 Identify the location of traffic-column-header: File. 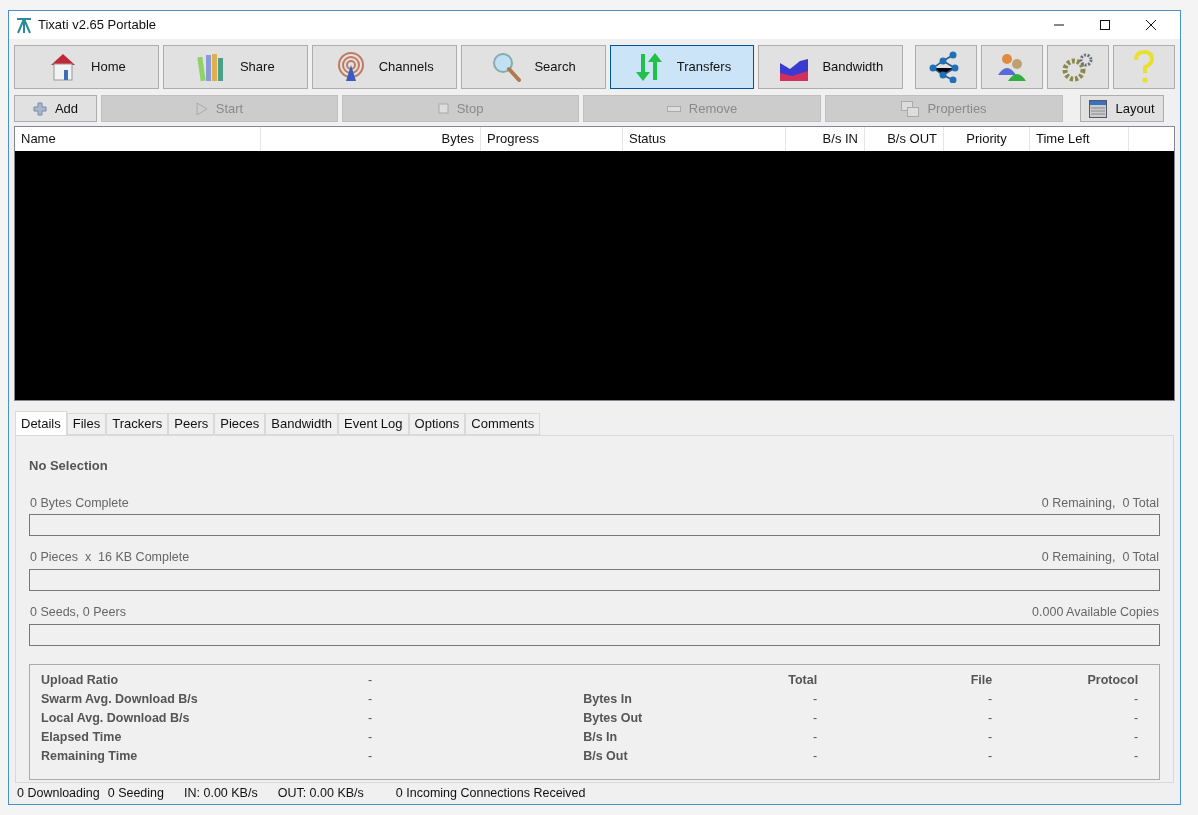
(981, 681).